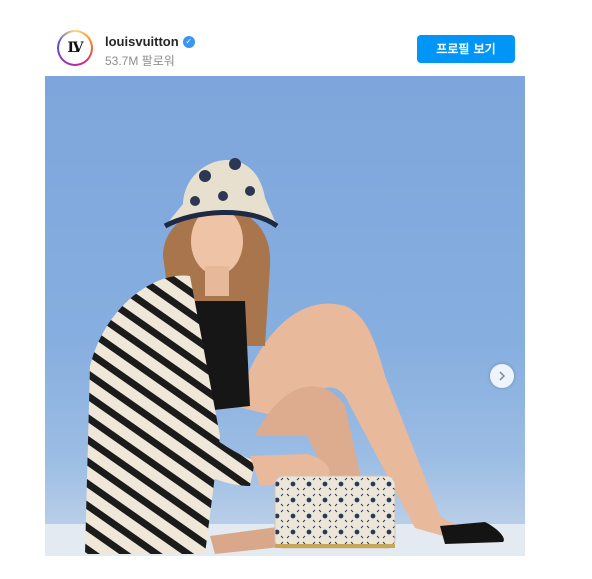 The width and height of the screenshot is (592, 579). I want to click on avatar-inner: LV, so click(75, 48).